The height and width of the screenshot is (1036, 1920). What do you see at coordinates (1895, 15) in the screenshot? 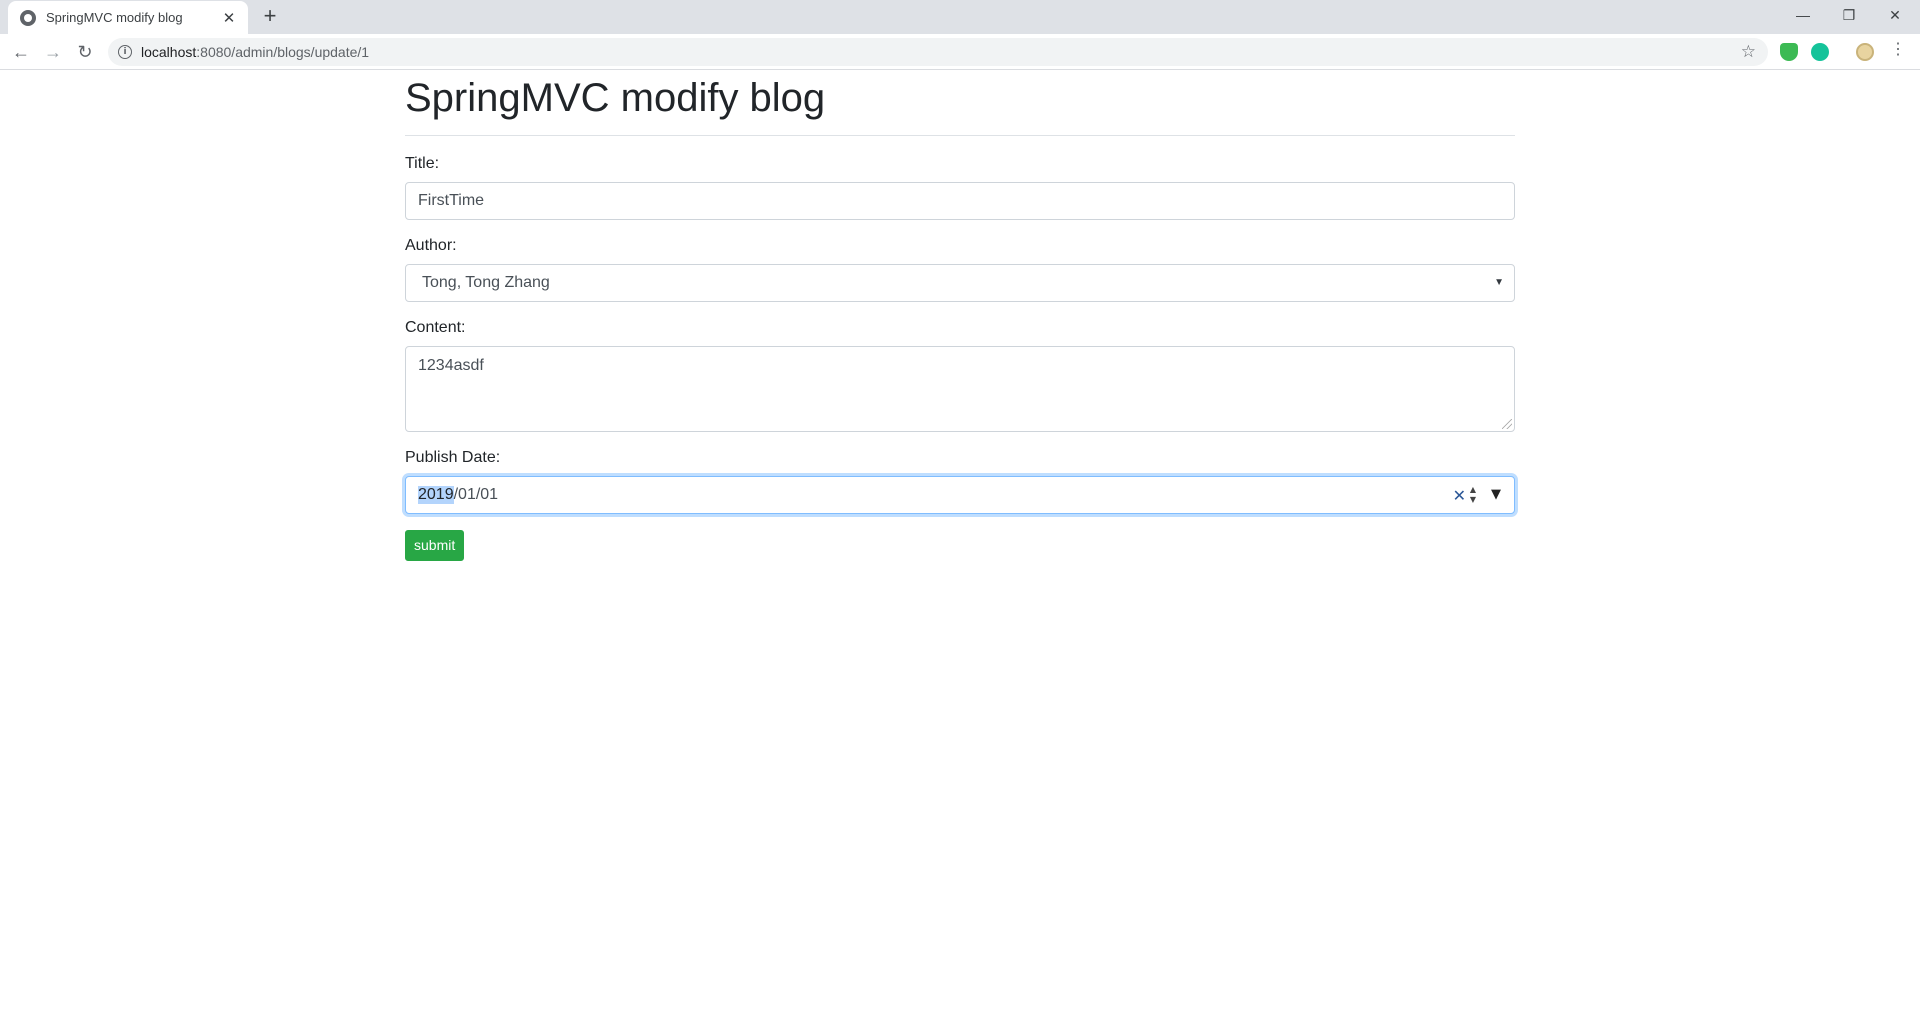
I see `close-window-button: ✕` at bounding box center [1895, 15].